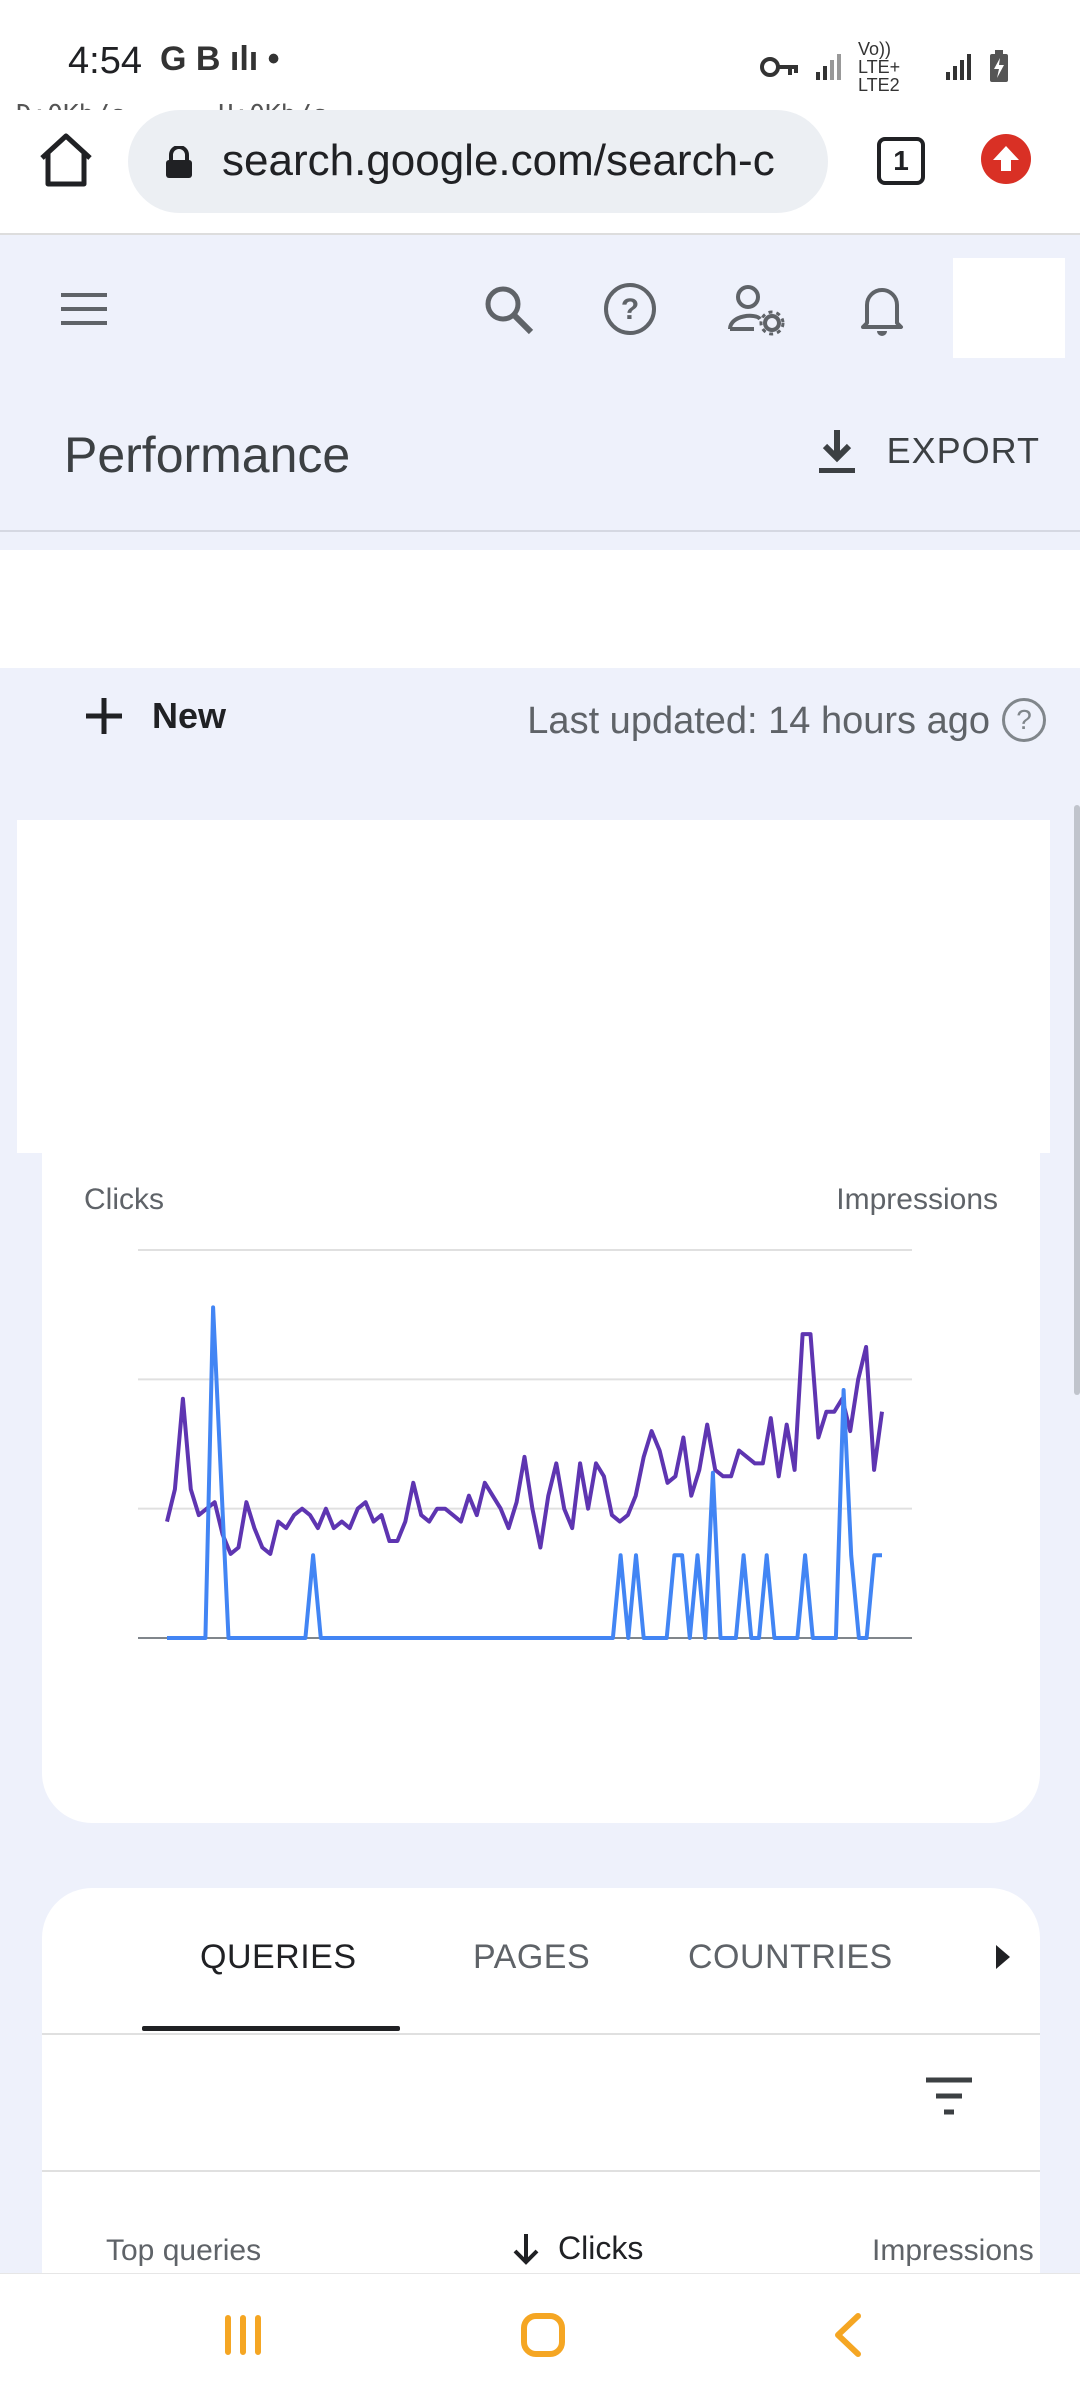 The height and width of the screenshot is (2400, 1080). I want to click on search-button, so click(508, 309).